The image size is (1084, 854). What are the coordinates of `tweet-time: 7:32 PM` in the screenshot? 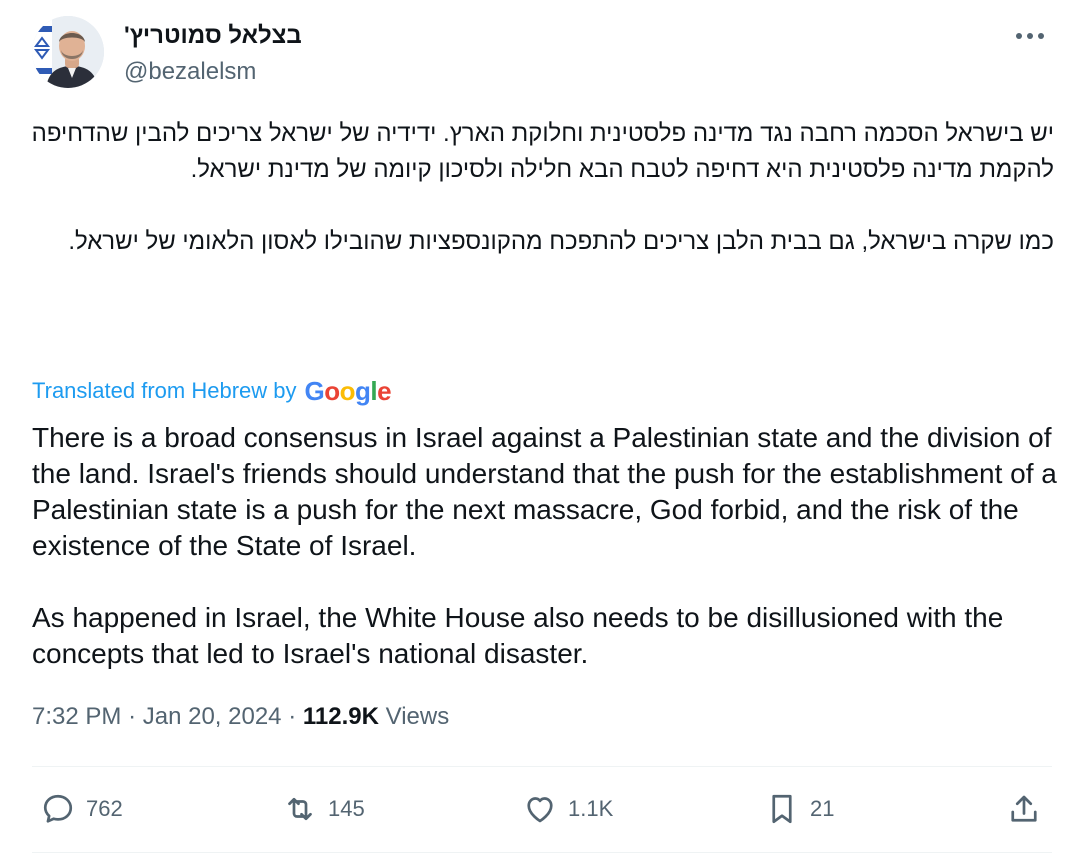 It's located at (76, 716).